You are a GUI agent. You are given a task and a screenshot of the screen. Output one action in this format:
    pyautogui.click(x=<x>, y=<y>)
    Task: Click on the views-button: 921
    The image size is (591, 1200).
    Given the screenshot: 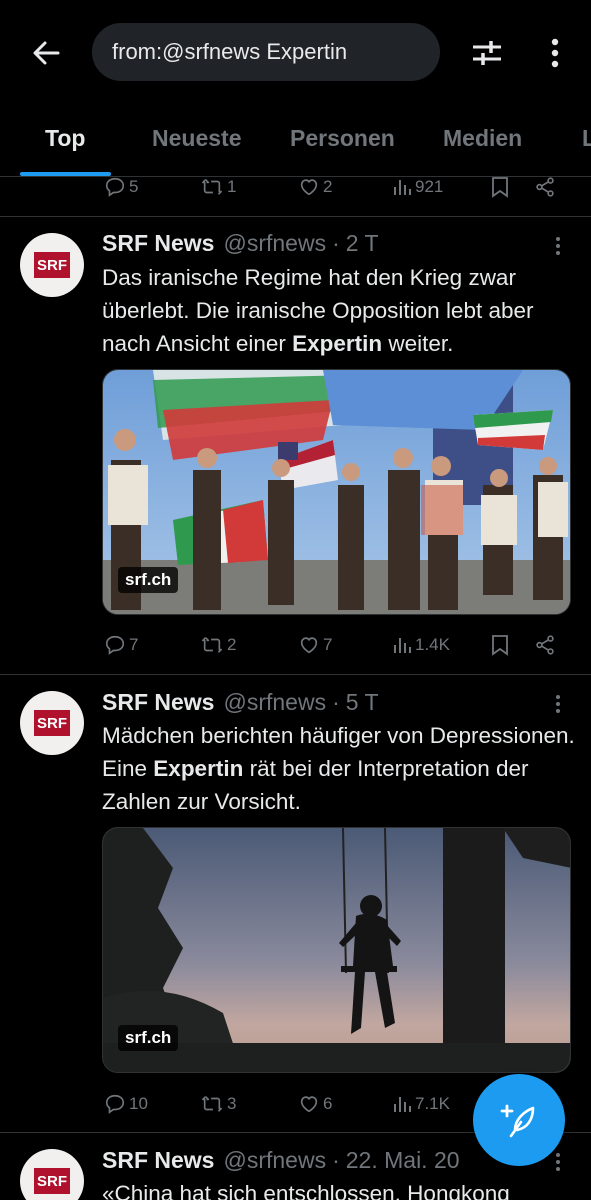 What is the action you would take?
    pyautogui.click(x=417, y=187)
    